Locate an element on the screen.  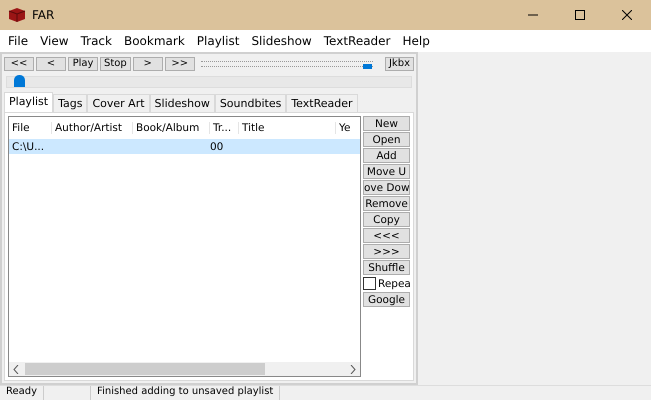
column-header: File is located at coordinates (30, 128).